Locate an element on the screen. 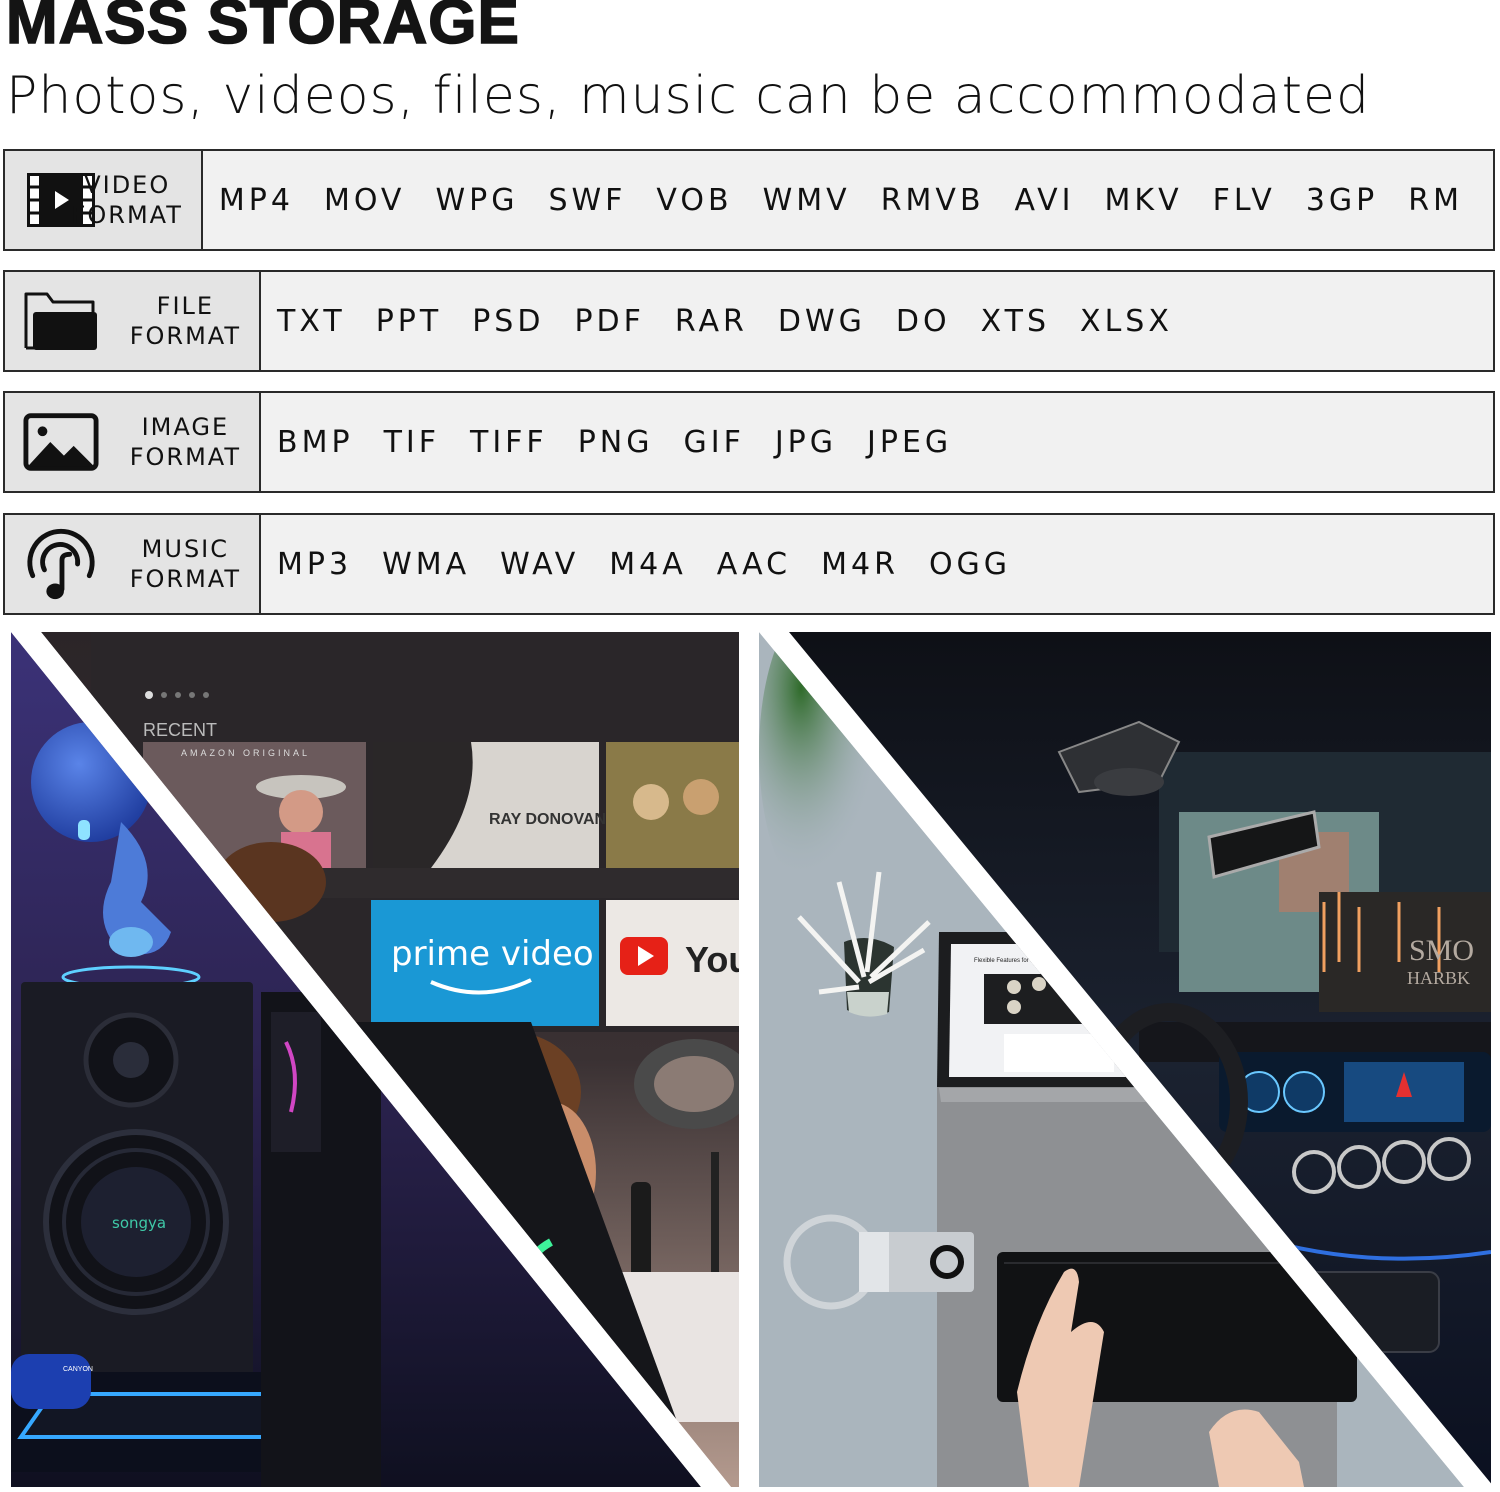 This screenshot has width=1500, height=1492. format-tag: 3GP is located at coordinates (1342, 200).